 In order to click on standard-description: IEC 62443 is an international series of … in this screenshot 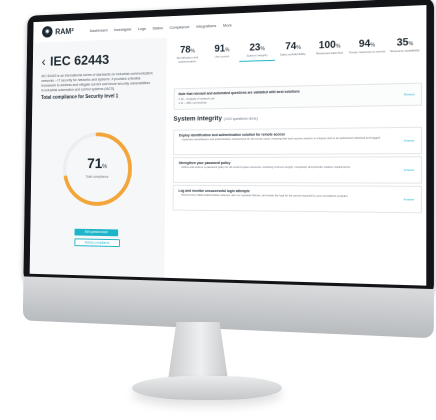, I will do `click(97, 82)`.